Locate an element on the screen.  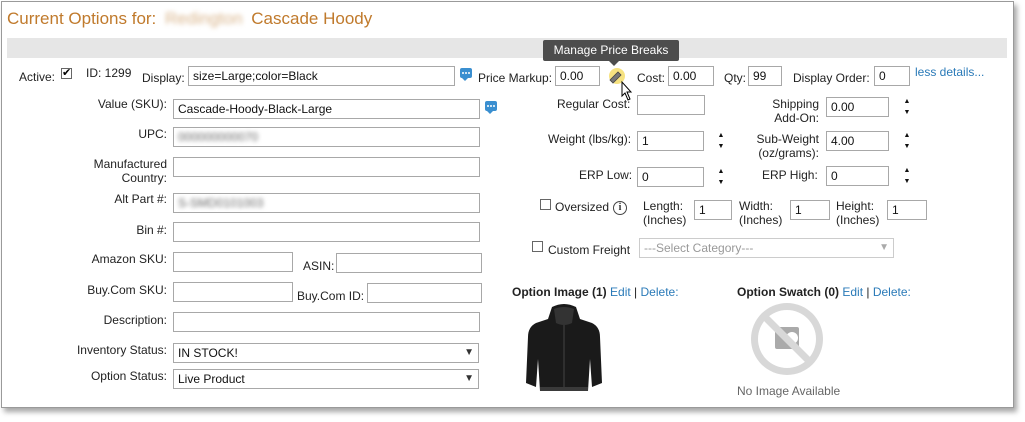
option-image-edit-link: Edit is located at coordinates (620, 292).